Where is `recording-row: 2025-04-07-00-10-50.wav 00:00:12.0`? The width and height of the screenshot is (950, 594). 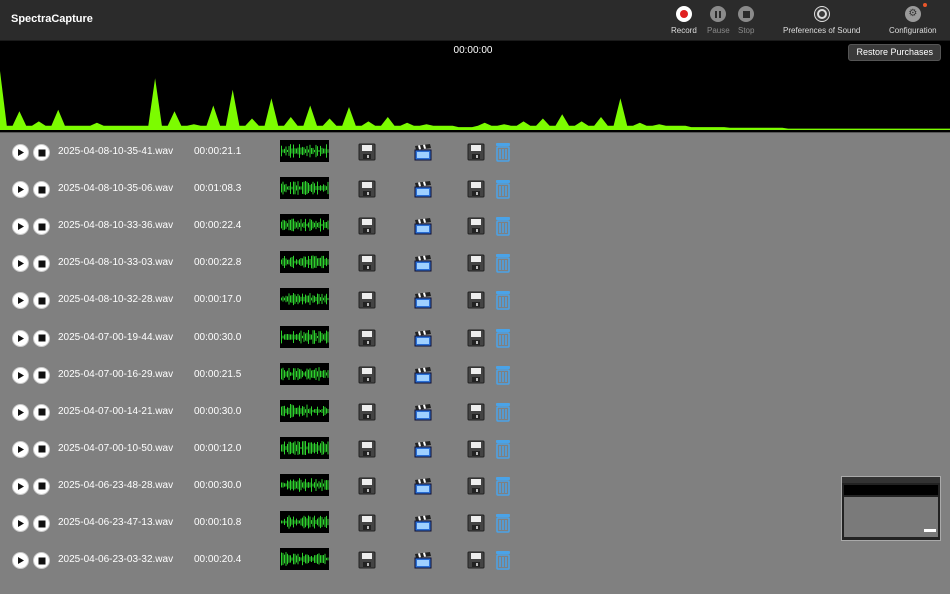
recording-row: 2025-04-07-00-10-50.wav 00:00:12.0 is located at coordinates (420, 449).